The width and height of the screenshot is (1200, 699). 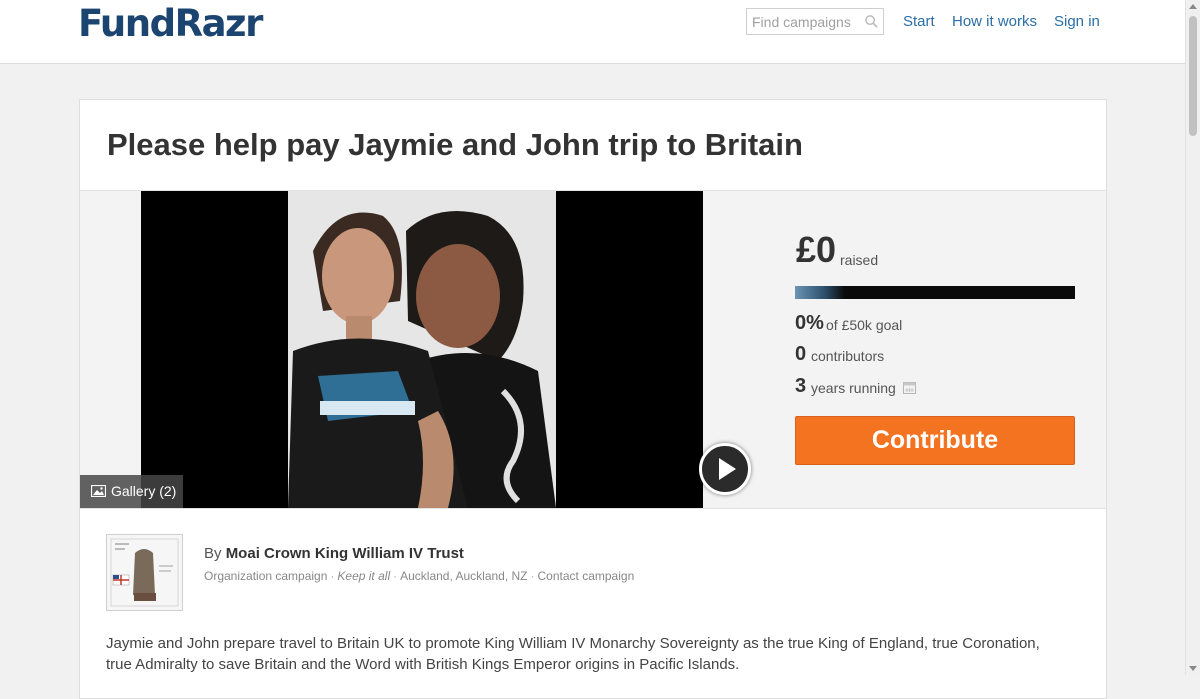 What do you see at coordinates (266, 576) in the screenshot?
I see `campaign-type: Organization campaign` at bounding box center [266, 576].